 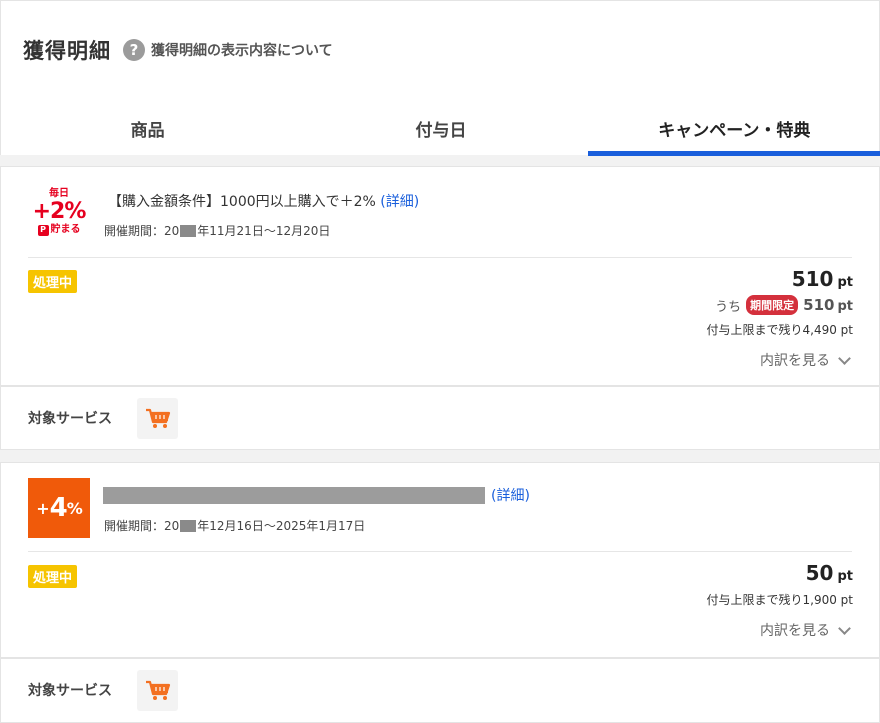 I want to click on badge-line2: +2%, so click(x=59, y=211).